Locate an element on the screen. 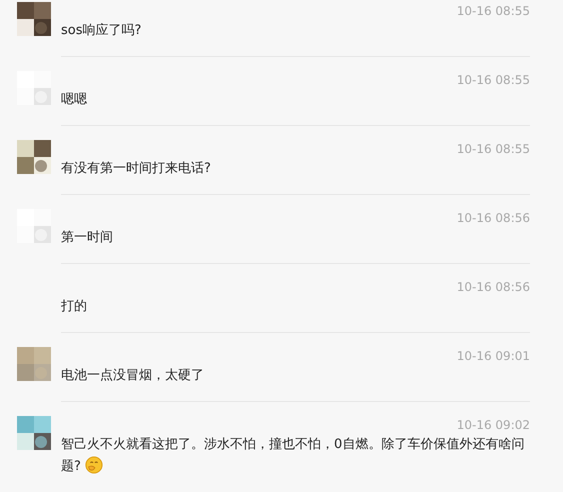  comment-text: sos响应了吗? is located at coordinates (101, 30).